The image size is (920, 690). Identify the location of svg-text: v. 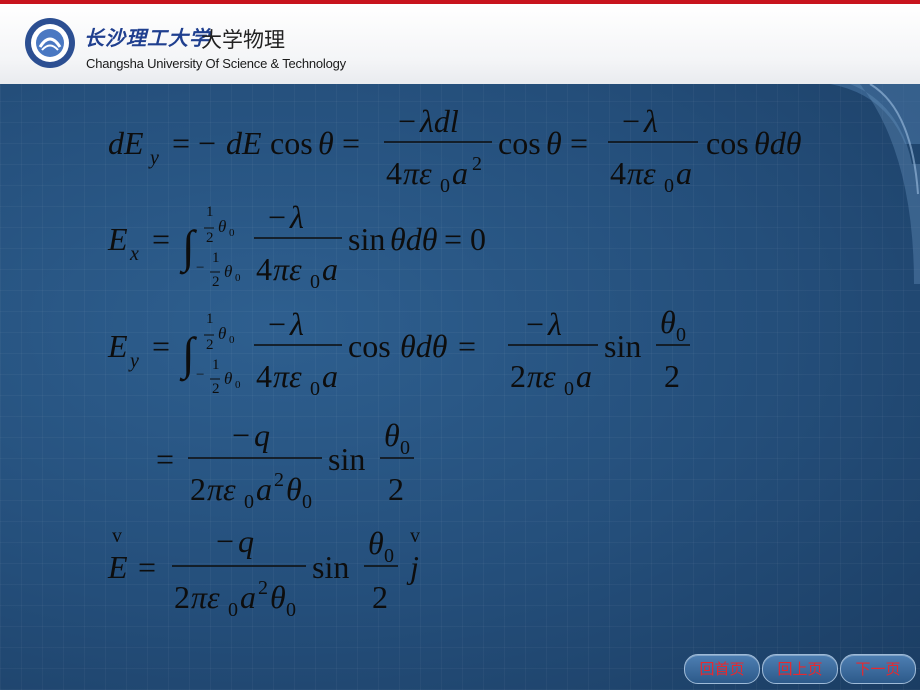
(415, 536).